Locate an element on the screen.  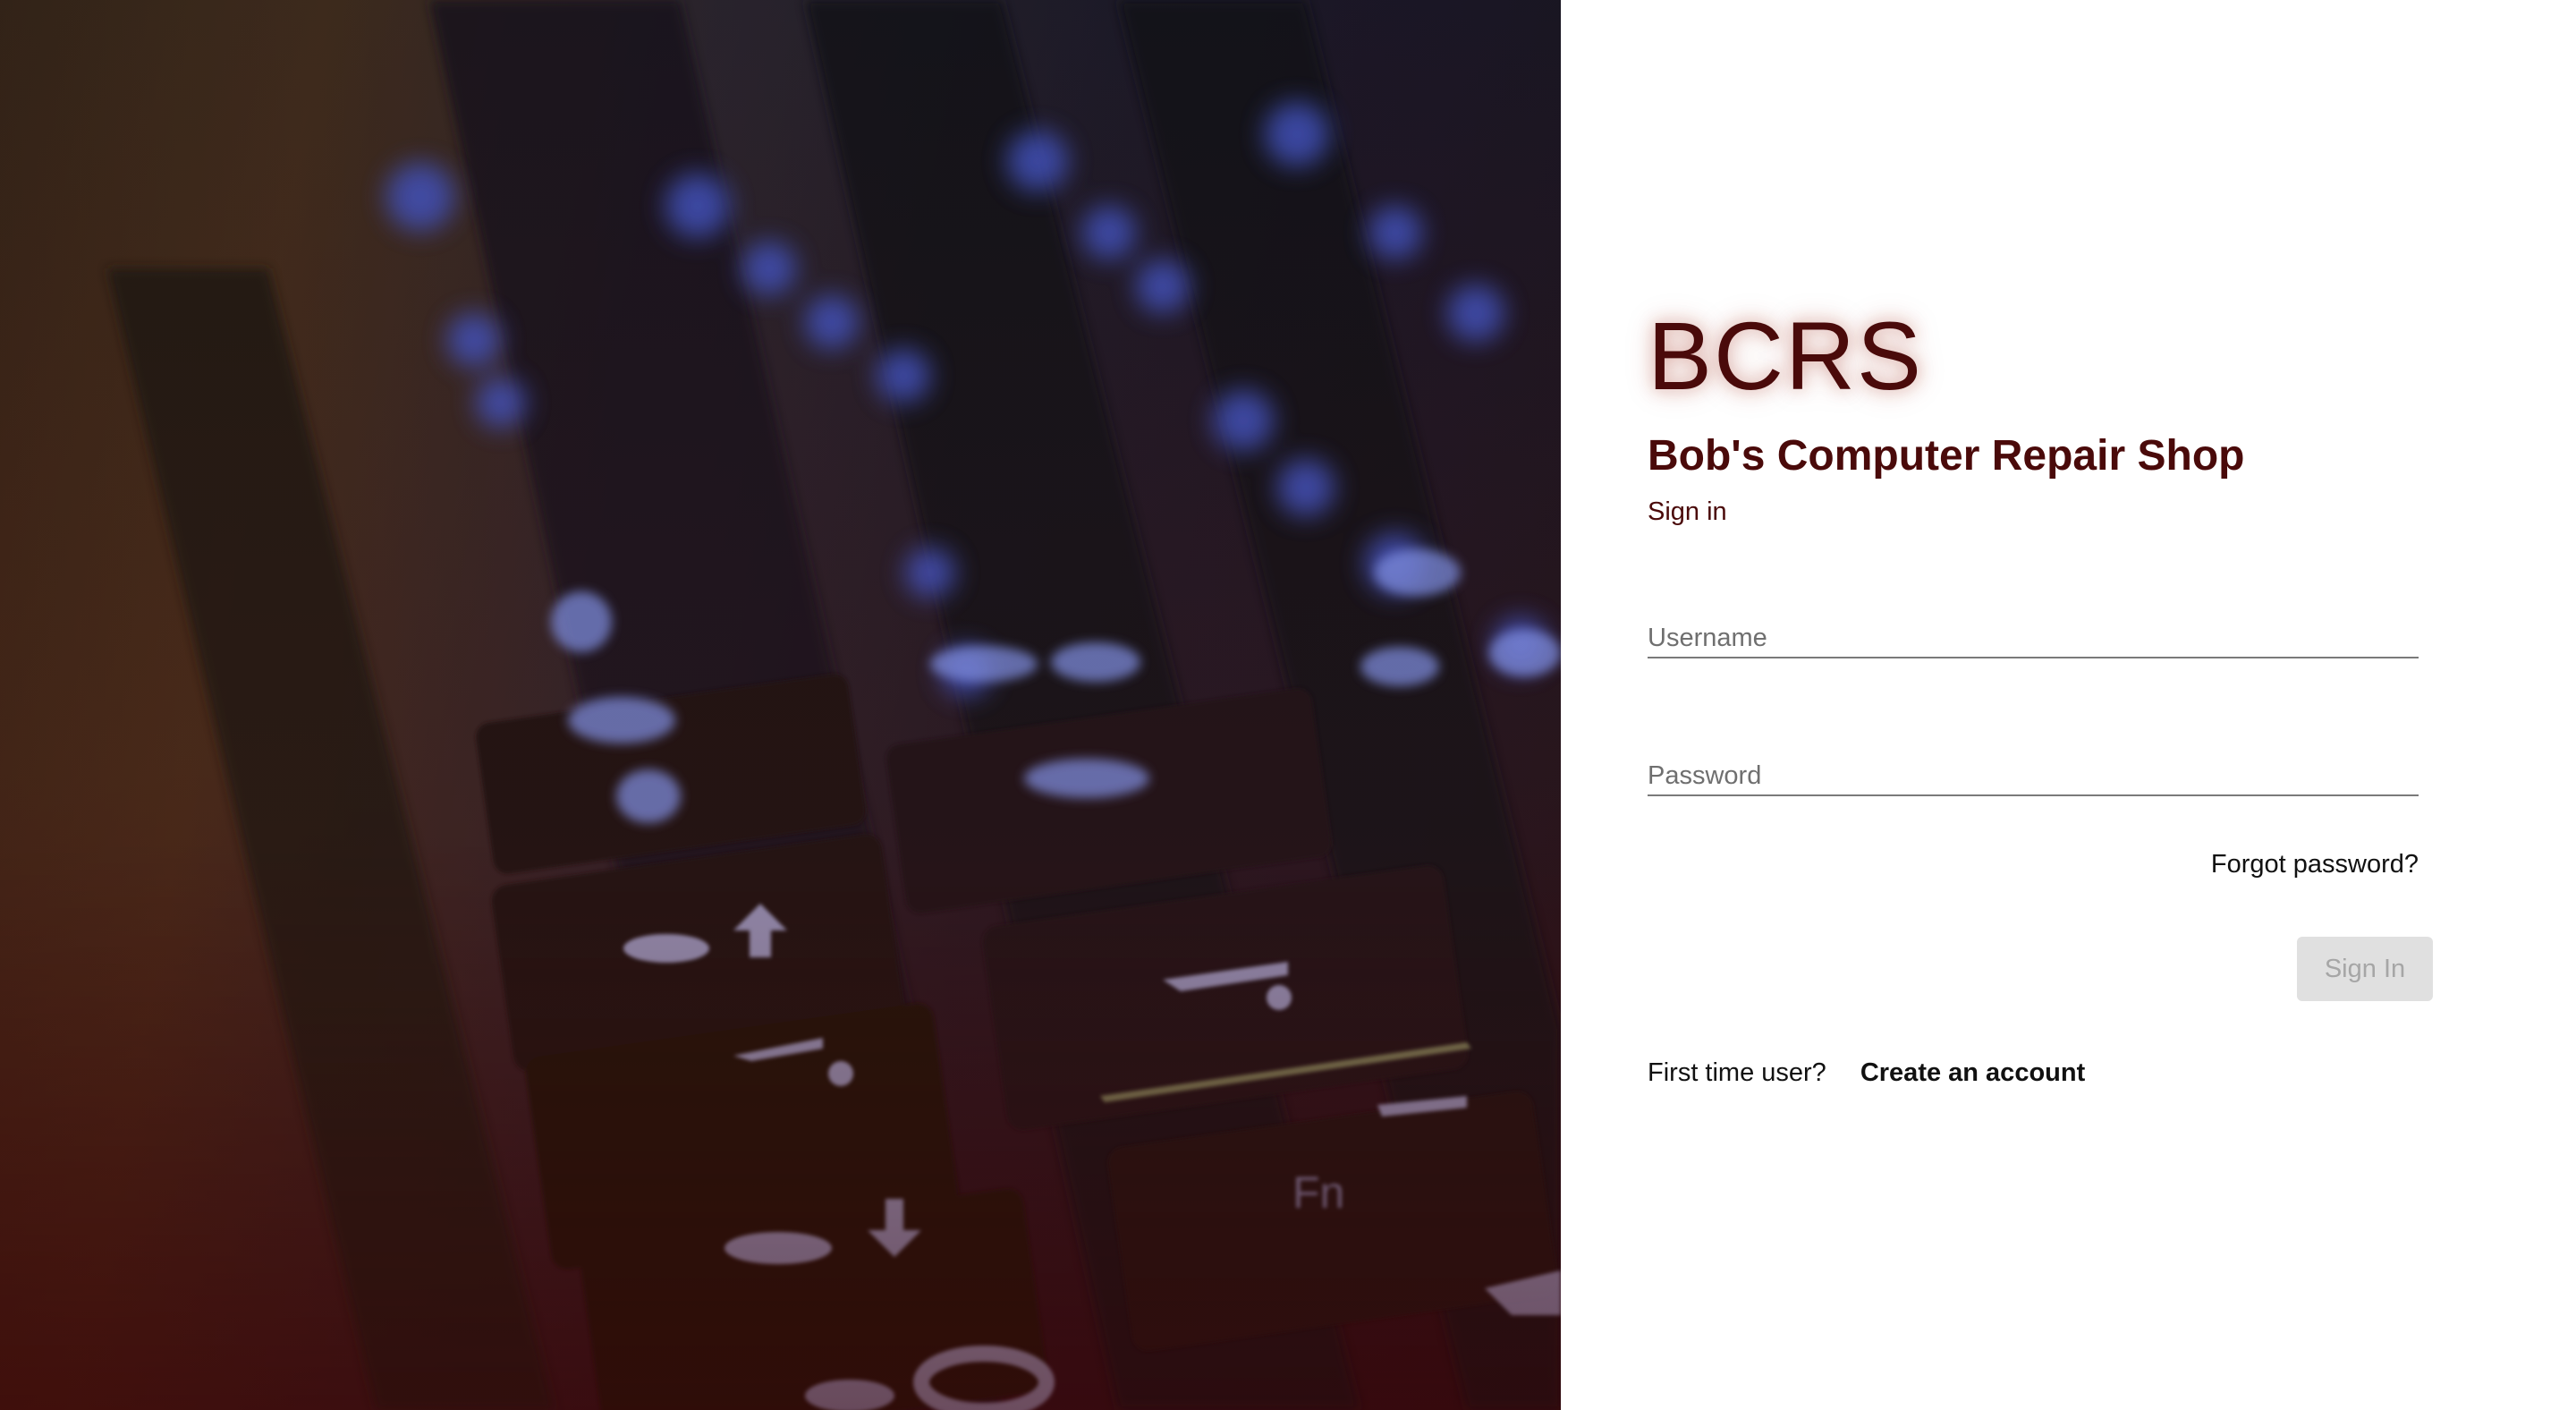
password-input is located at coordinates (2033, 776).